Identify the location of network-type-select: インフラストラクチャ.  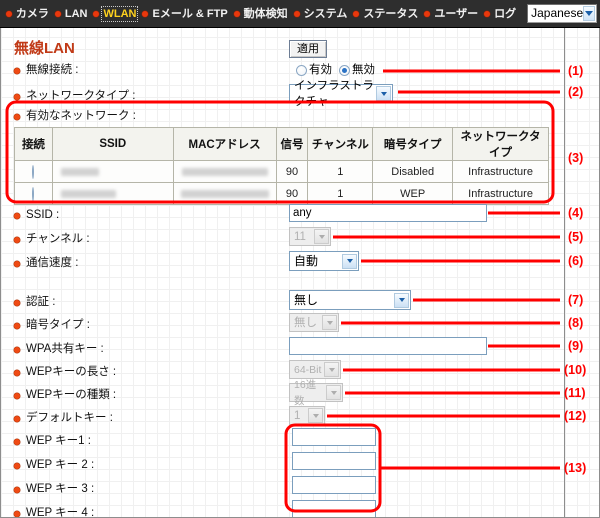
(341, 94).